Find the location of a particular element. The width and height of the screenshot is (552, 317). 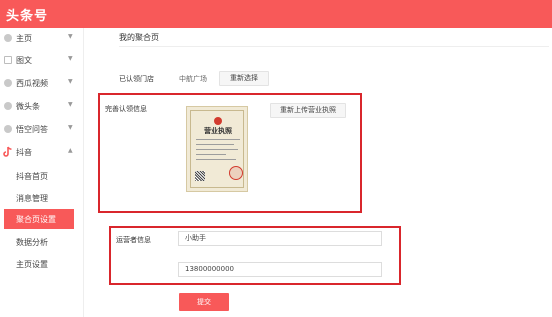

operator-phone-input: 13800000000 is located at coordinates (280, 269).